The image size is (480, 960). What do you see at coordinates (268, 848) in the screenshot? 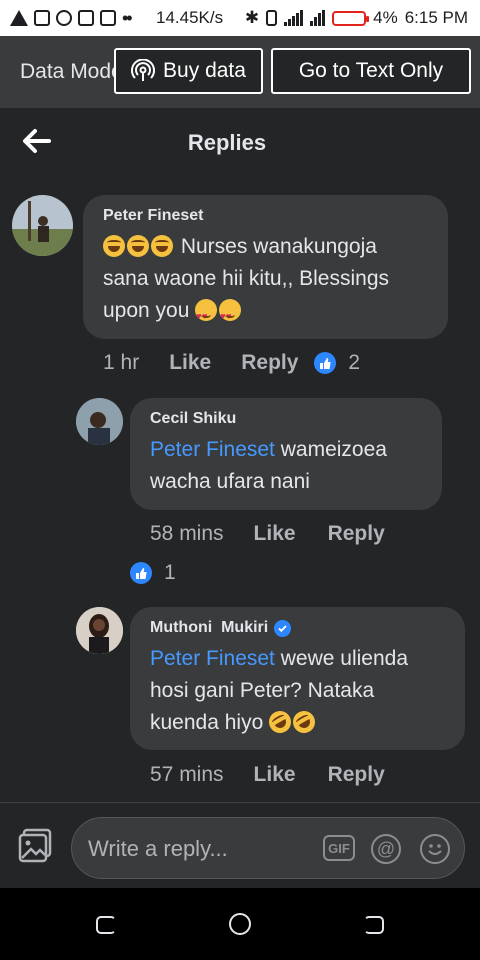
I see `reply-input: Write a reply... GIF @` at bounding box center [268, 848].